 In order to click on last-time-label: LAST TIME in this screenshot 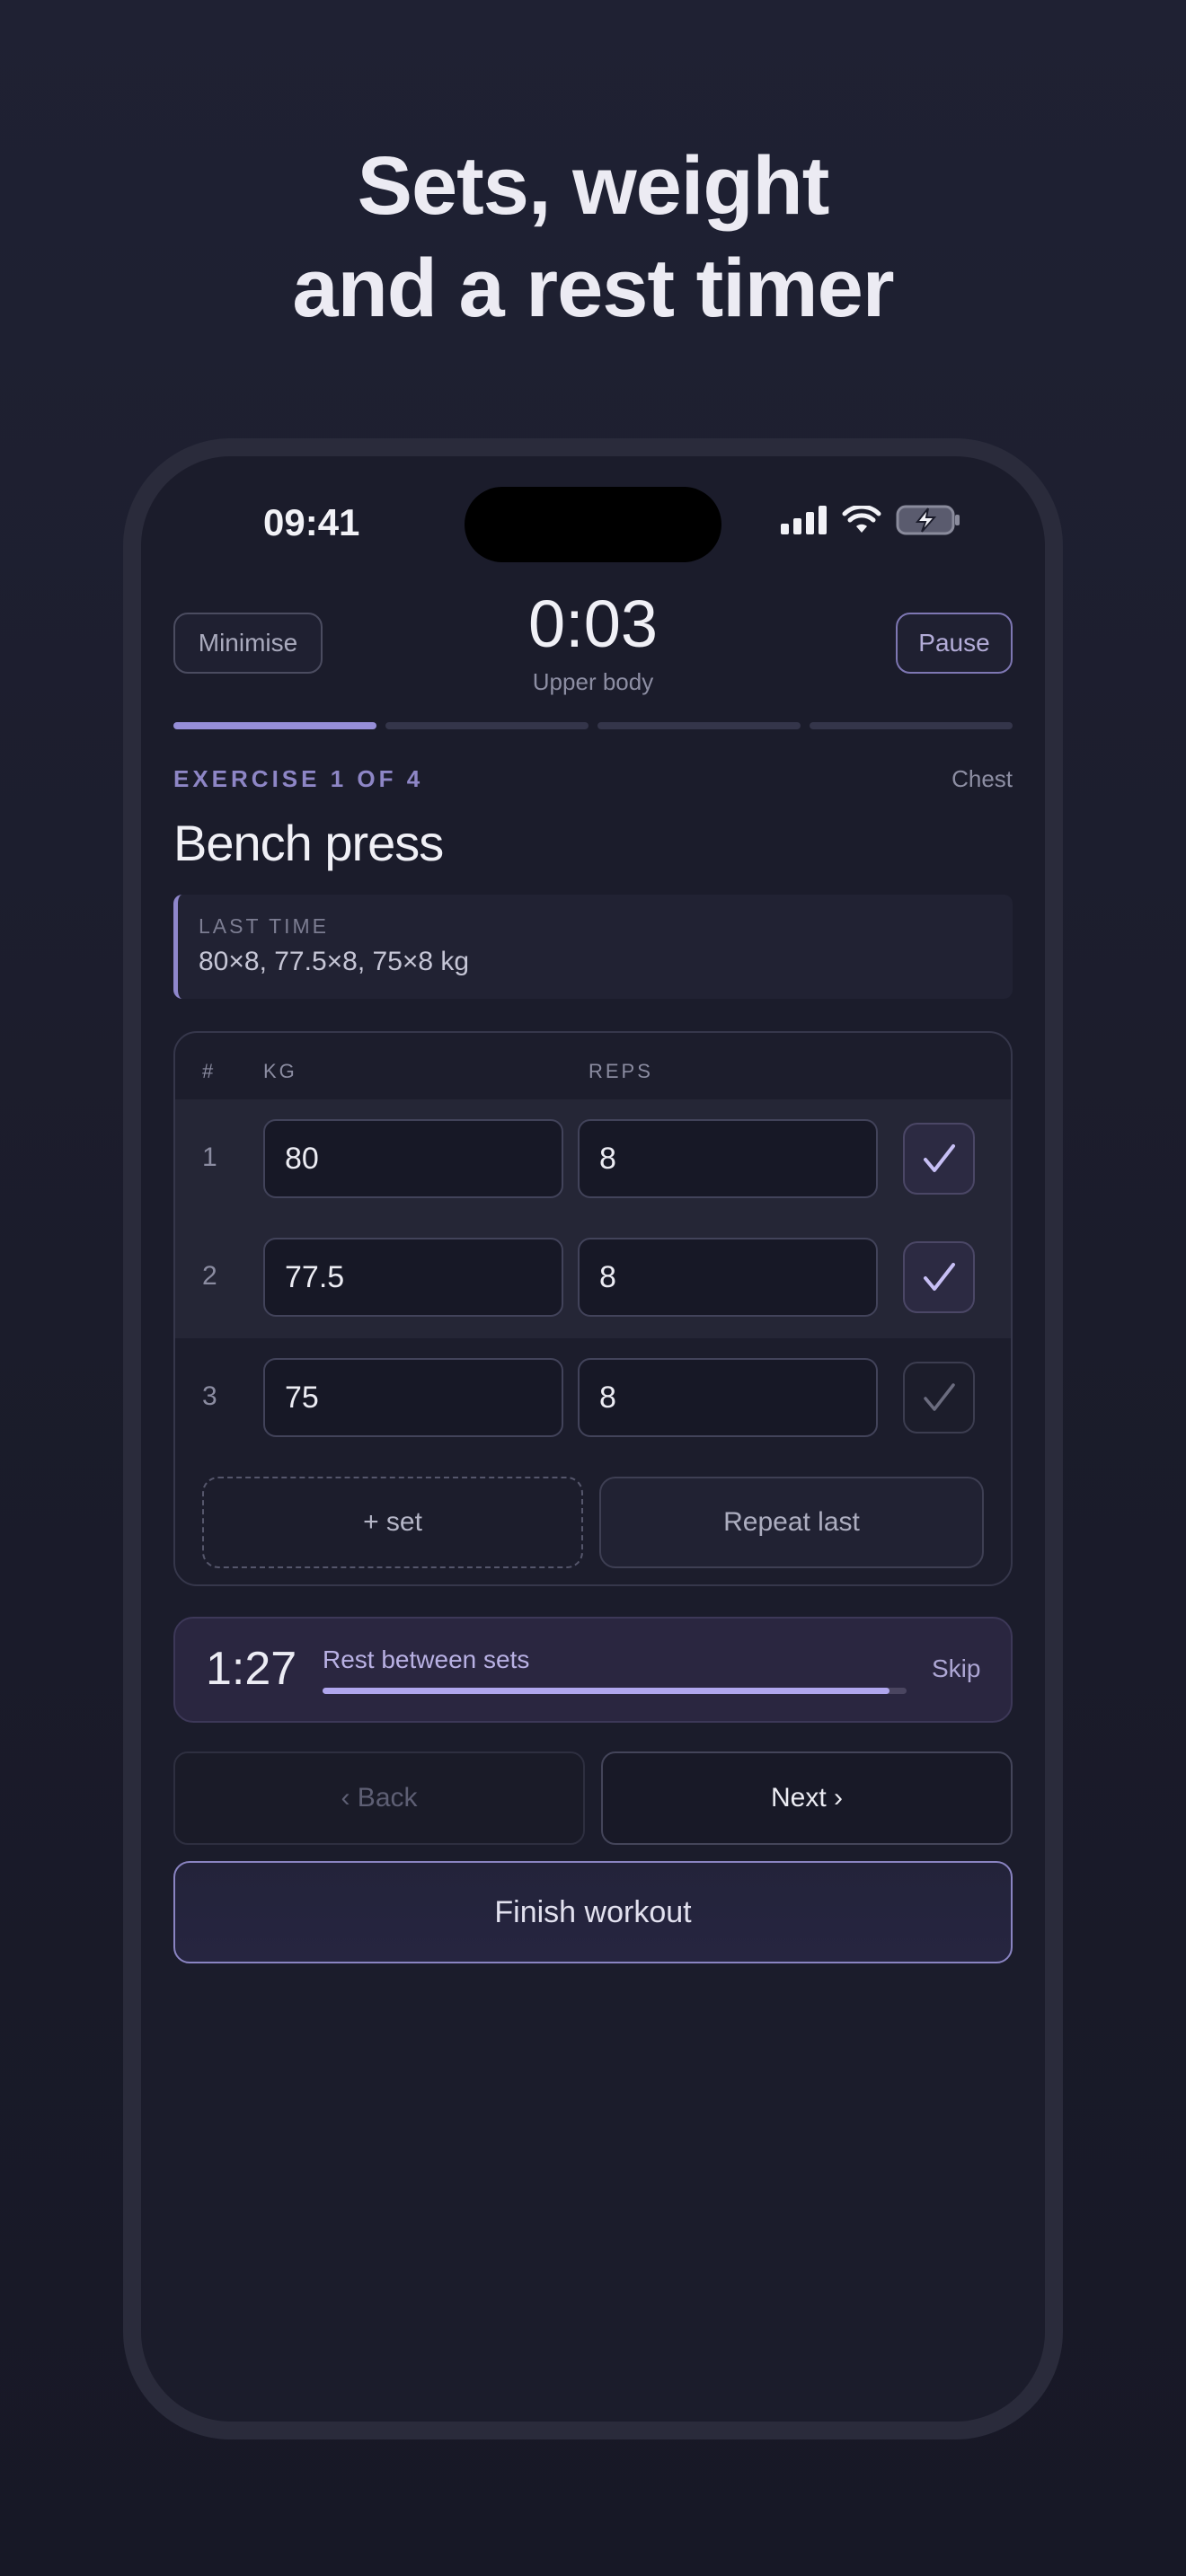, I will do `click(264, 926)`.